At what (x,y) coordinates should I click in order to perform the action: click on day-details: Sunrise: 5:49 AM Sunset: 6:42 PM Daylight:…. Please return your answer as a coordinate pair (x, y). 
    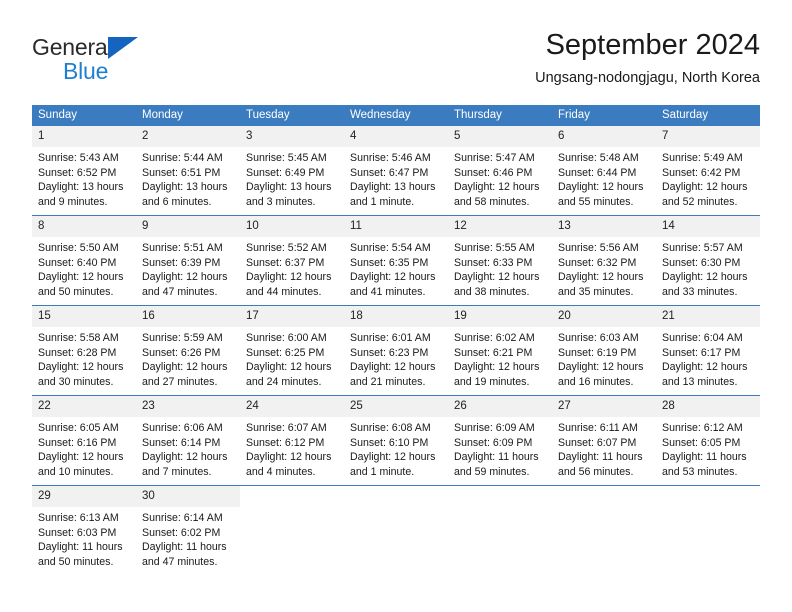
    Looking at the image, I should click on (708, 178).